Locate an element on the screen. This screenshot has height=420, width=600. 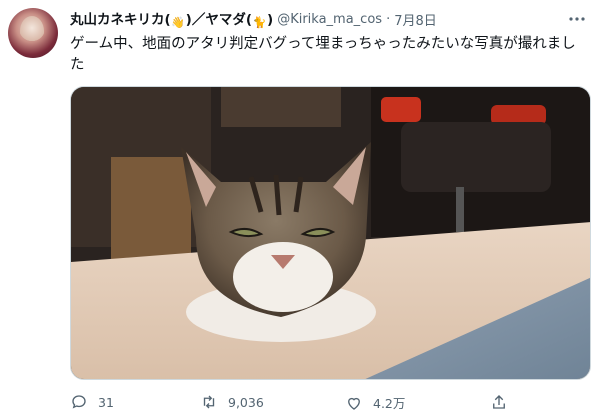
cat-emoji-icon: 🐈 is located at coordinates (259, 22).